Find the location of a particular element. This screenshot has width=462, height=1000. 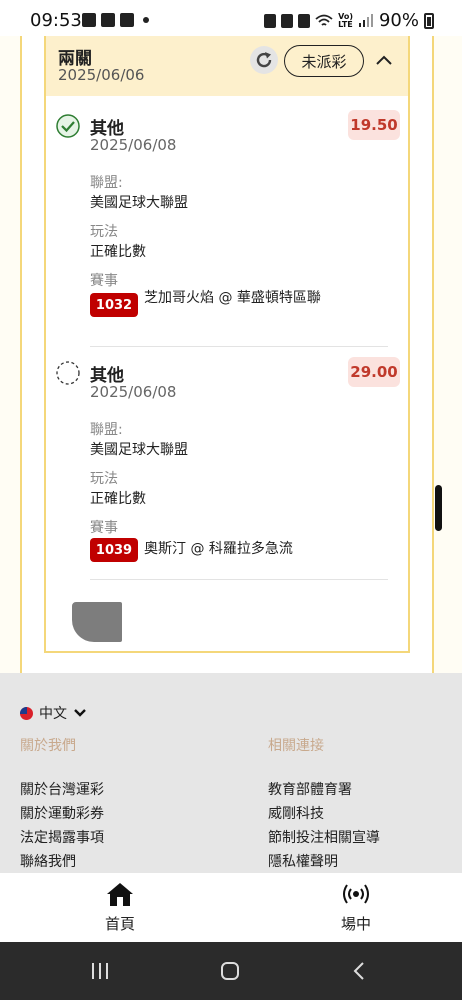

home-system-icon is located at coordinates (230, 971).